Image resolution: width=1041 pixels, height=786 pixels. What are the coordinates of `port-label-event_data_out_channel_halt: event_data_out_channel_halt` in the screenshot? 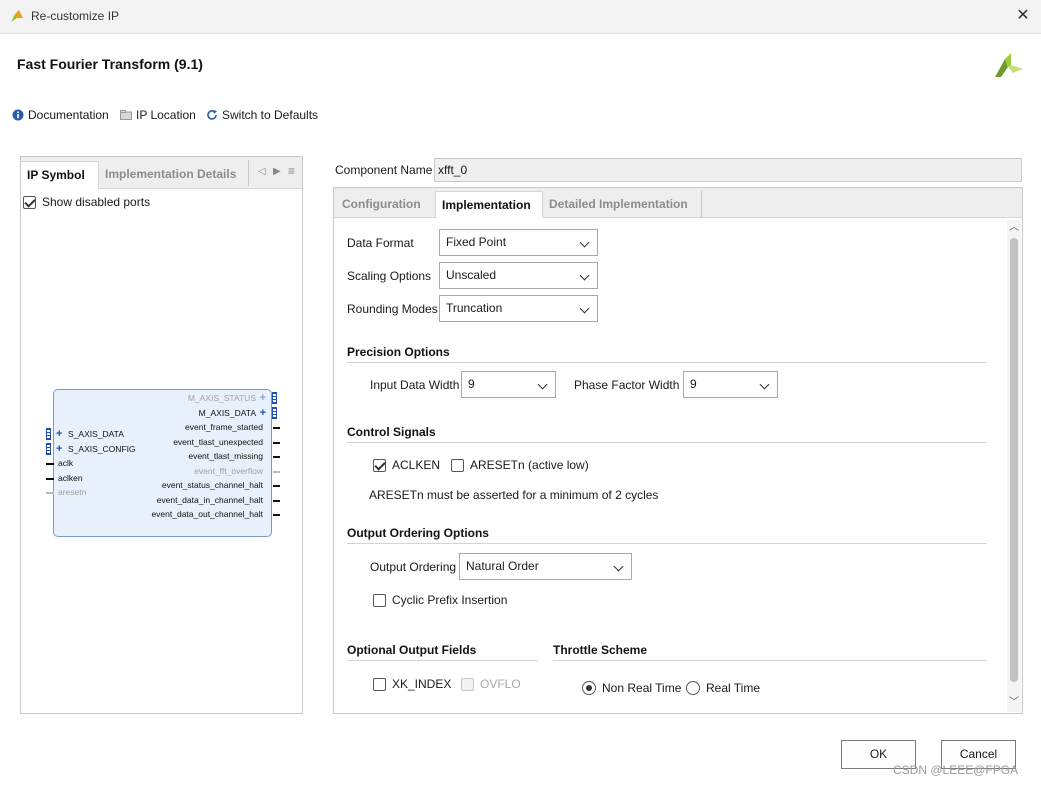 It's located at (207, 514).